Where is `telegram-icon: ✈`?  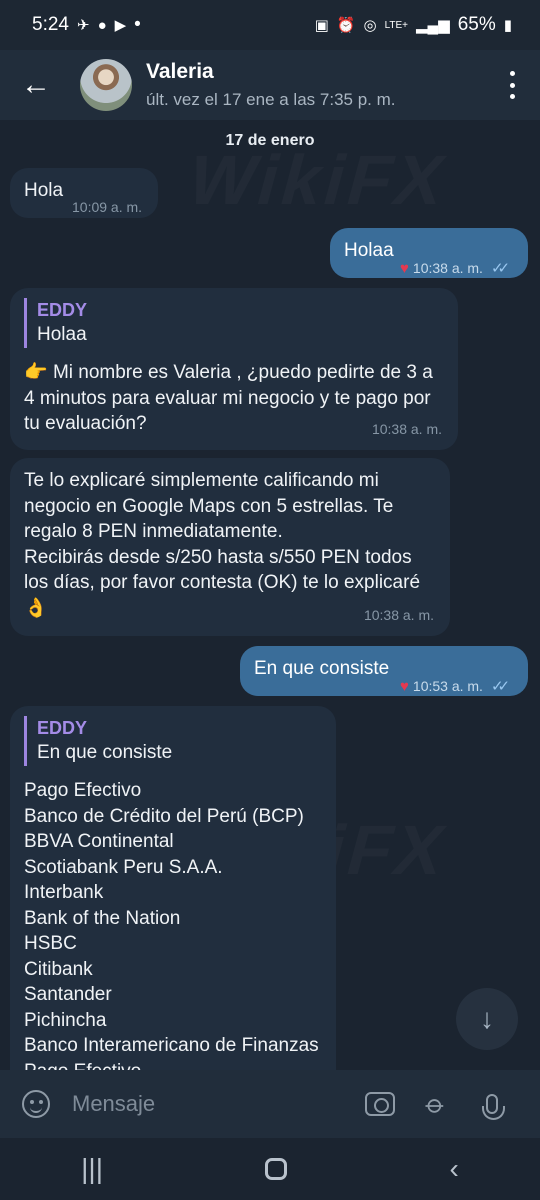 telegram-icon: ✈ is located at coordinates (83, 25).